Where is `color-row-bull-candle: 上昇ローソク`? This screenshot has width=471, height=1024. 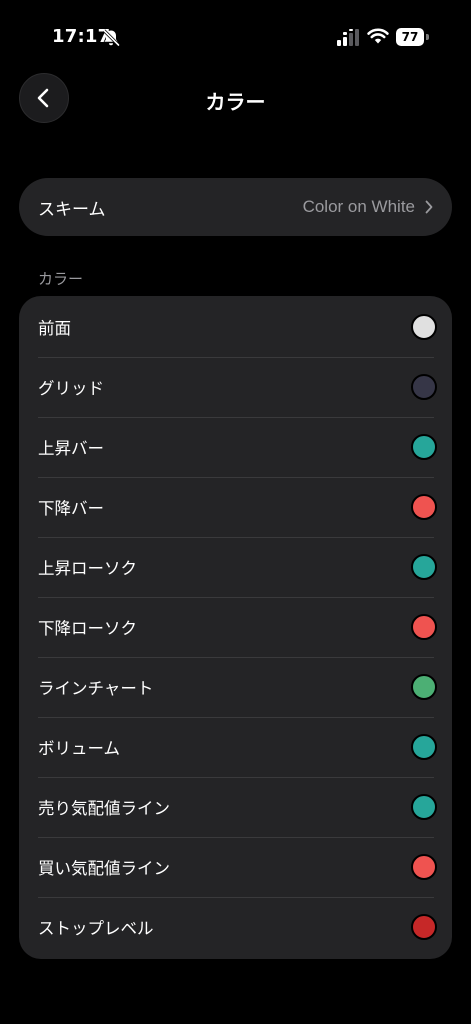 color-row-bull-candle: 上昇ローソク is located at coordinates (235, 567).